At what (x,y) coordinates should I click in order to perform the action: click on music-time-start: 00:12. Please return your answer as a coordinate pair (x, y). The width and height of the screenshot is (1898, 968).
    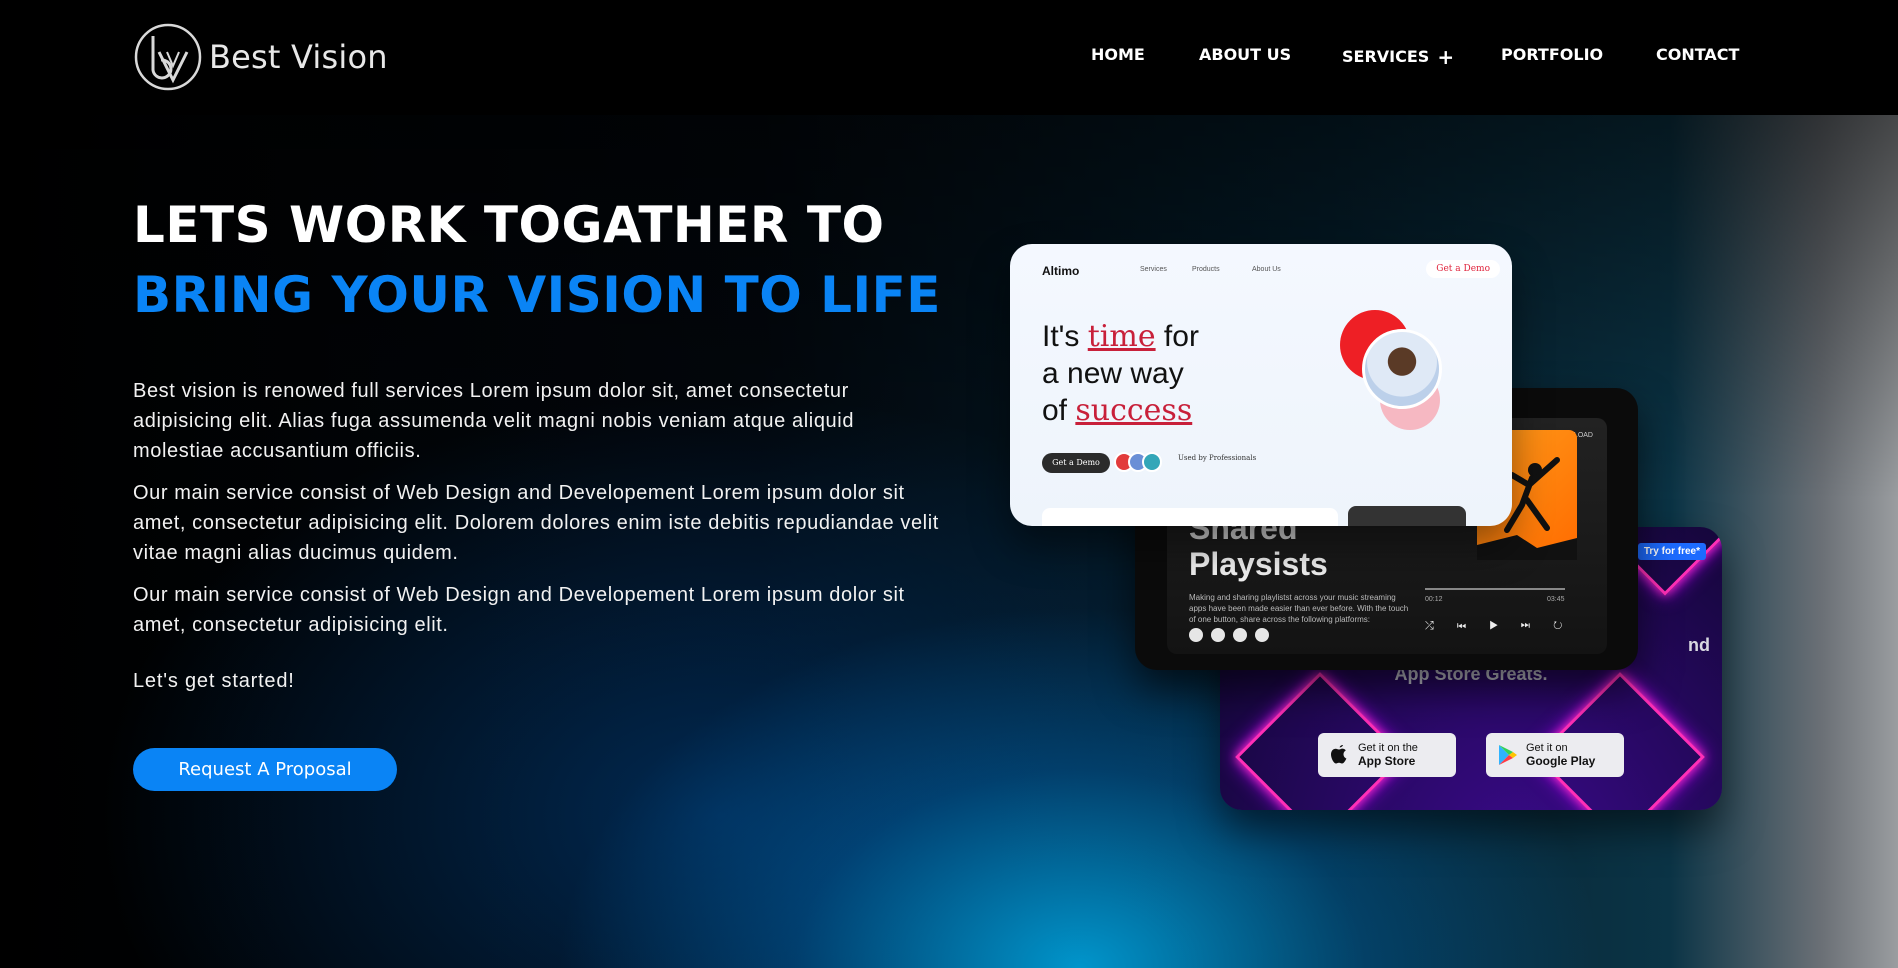
    Looking at the image, I should click on (1434, 599).